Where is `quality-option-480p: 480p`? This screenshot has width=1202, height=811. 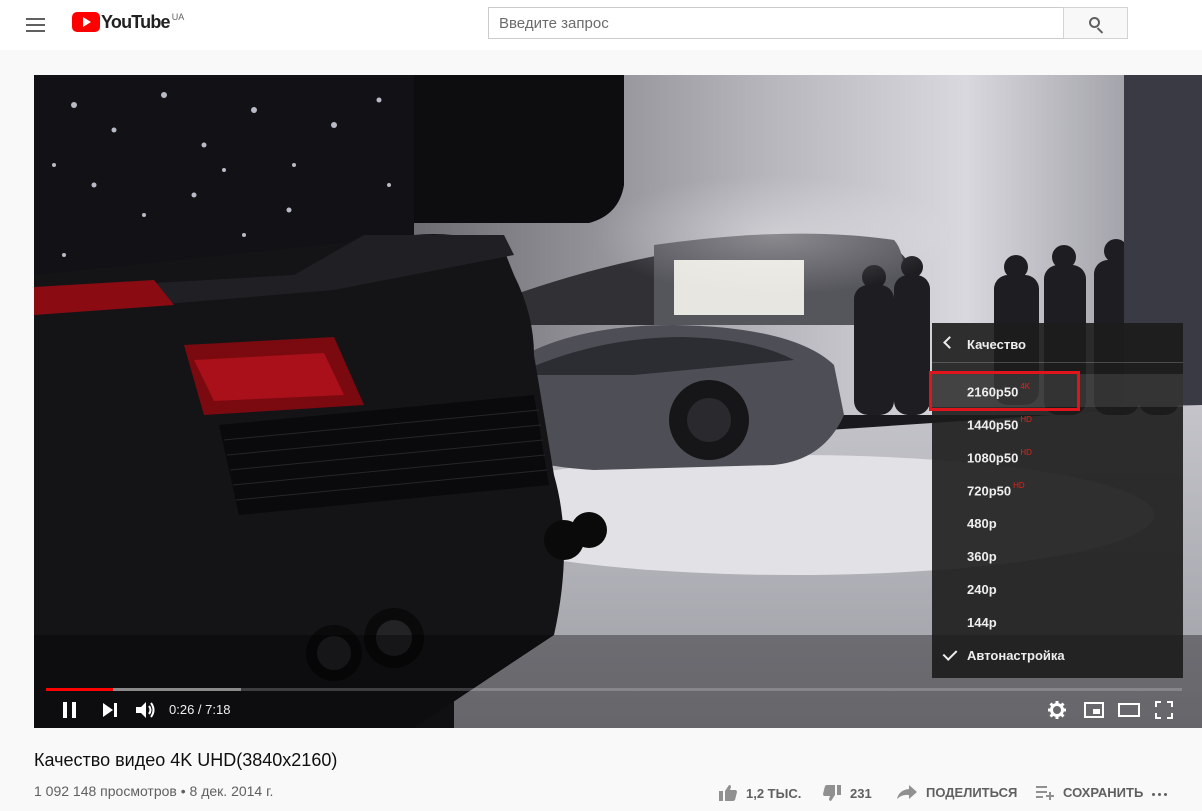 quality-option-480p: 480p is located at coordinates (1057, 522).